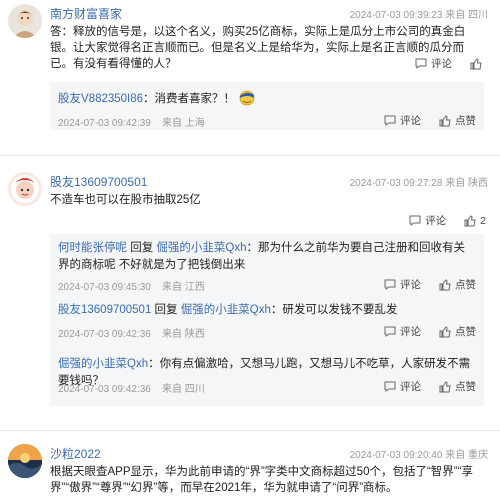 The image size is (500, 497). I want to click on reply-location: 来自 上海, so click(183, 123).